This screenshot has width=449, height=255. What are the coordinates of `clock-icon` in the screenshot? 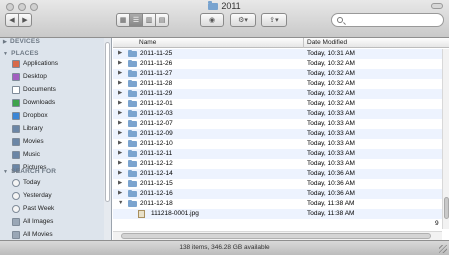 It's located at (16, 208).